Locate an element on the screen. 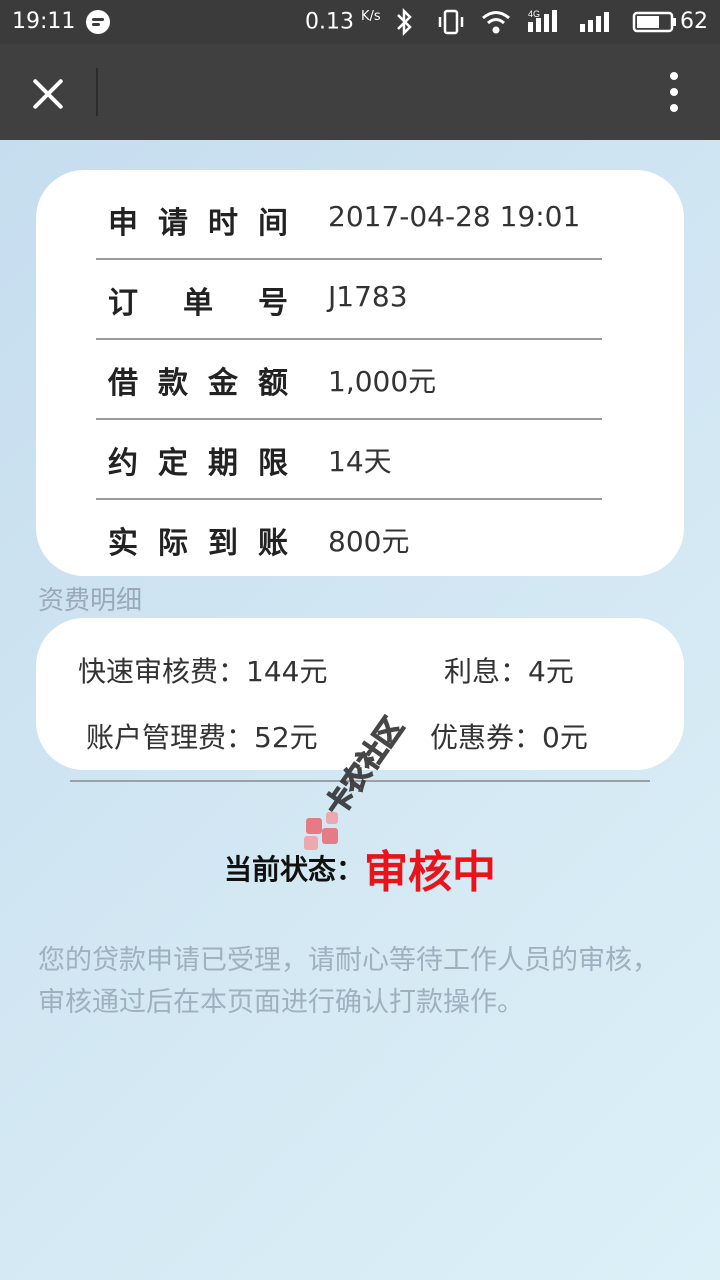 The image size is (720, 1280). fee-interest: 利息：4元 is located at coordinates (509, 671).